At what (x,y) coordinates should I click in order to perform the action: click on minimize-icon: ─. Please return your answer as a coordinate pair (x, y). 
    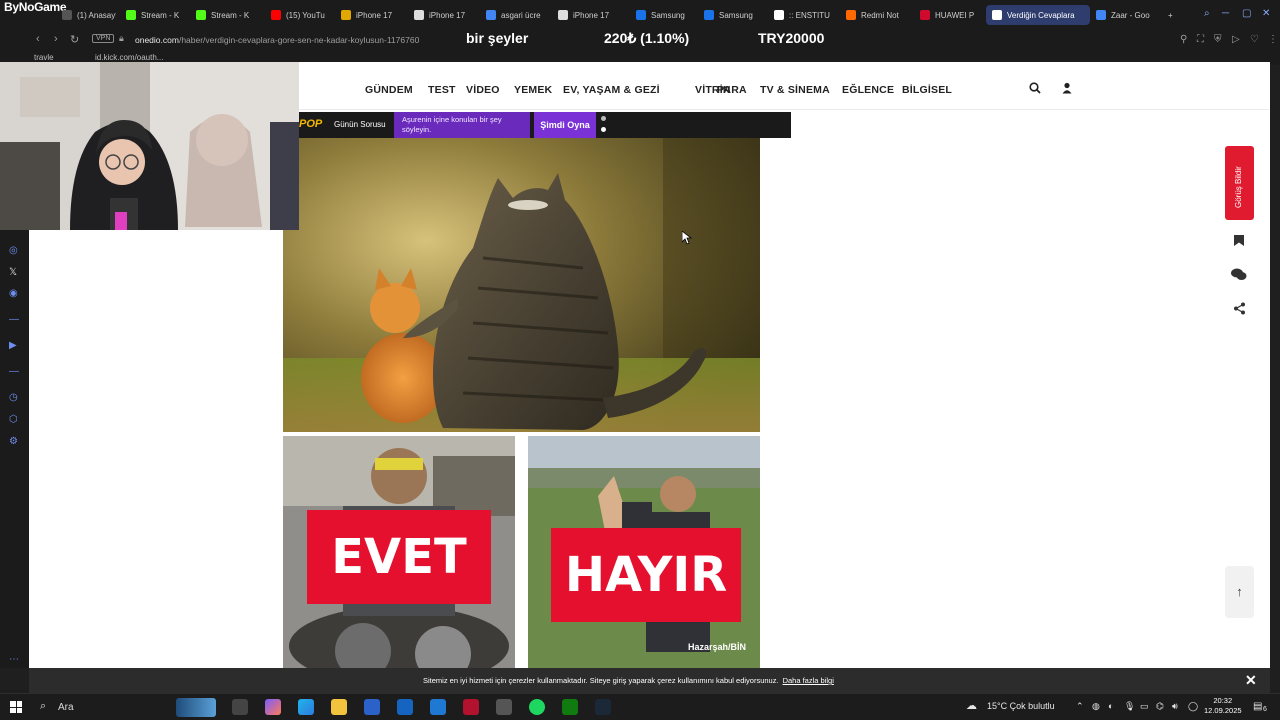
    Looking at the image, I should click on (1225, 13).